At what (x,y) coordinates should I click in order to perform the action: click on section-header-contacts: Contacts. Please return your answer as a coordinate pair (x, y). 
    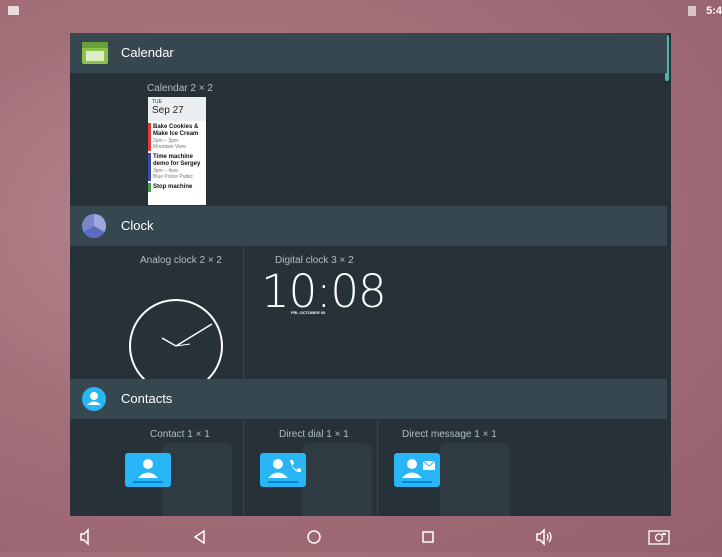
    Looking at the image, I should click on (368, 399).